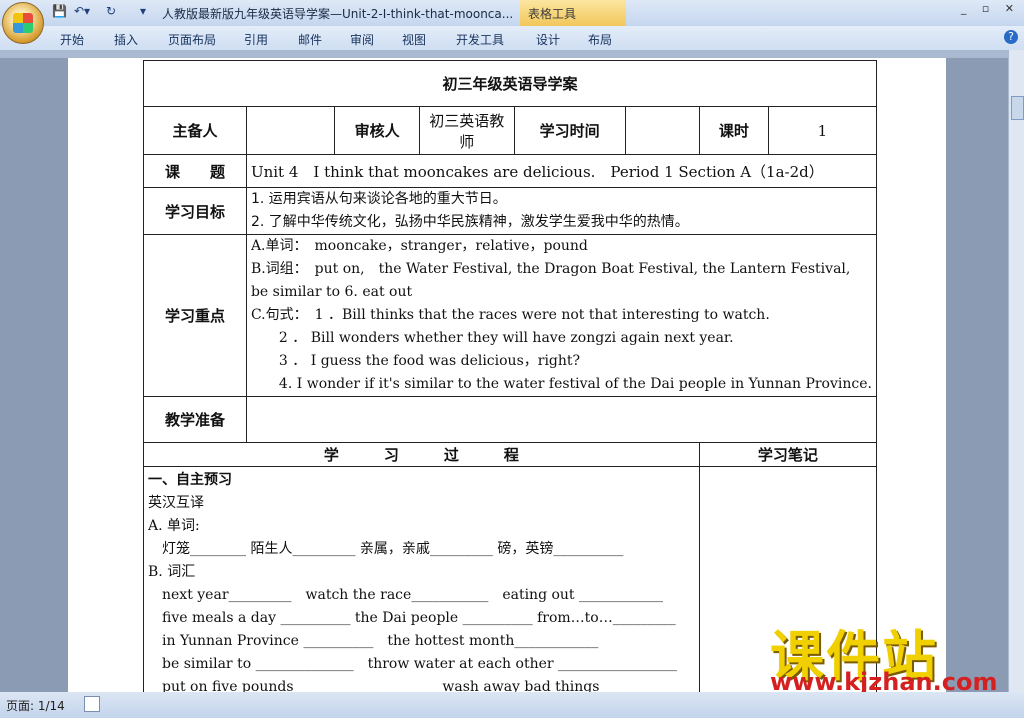 The image size is (1024, 718). Describe the element at coordinates (480, 39) in the screenshot. I see `tab-developer: 开发工具` at that location.